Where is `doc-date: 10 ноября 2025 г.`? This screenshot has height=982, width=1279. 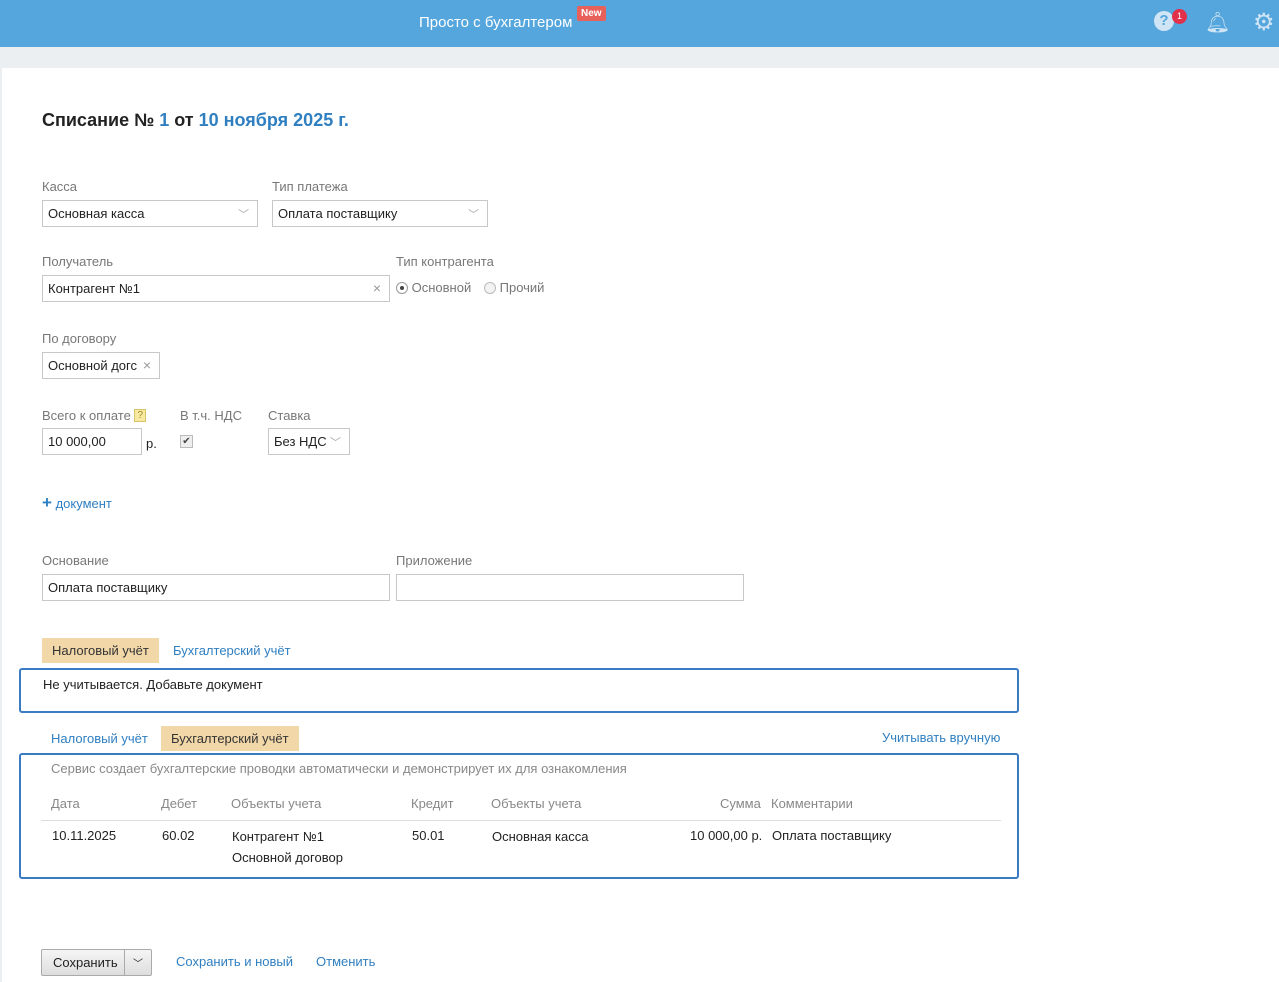 doc-date: 10 ноября 2025 г. is located at coordinates (274, 120).